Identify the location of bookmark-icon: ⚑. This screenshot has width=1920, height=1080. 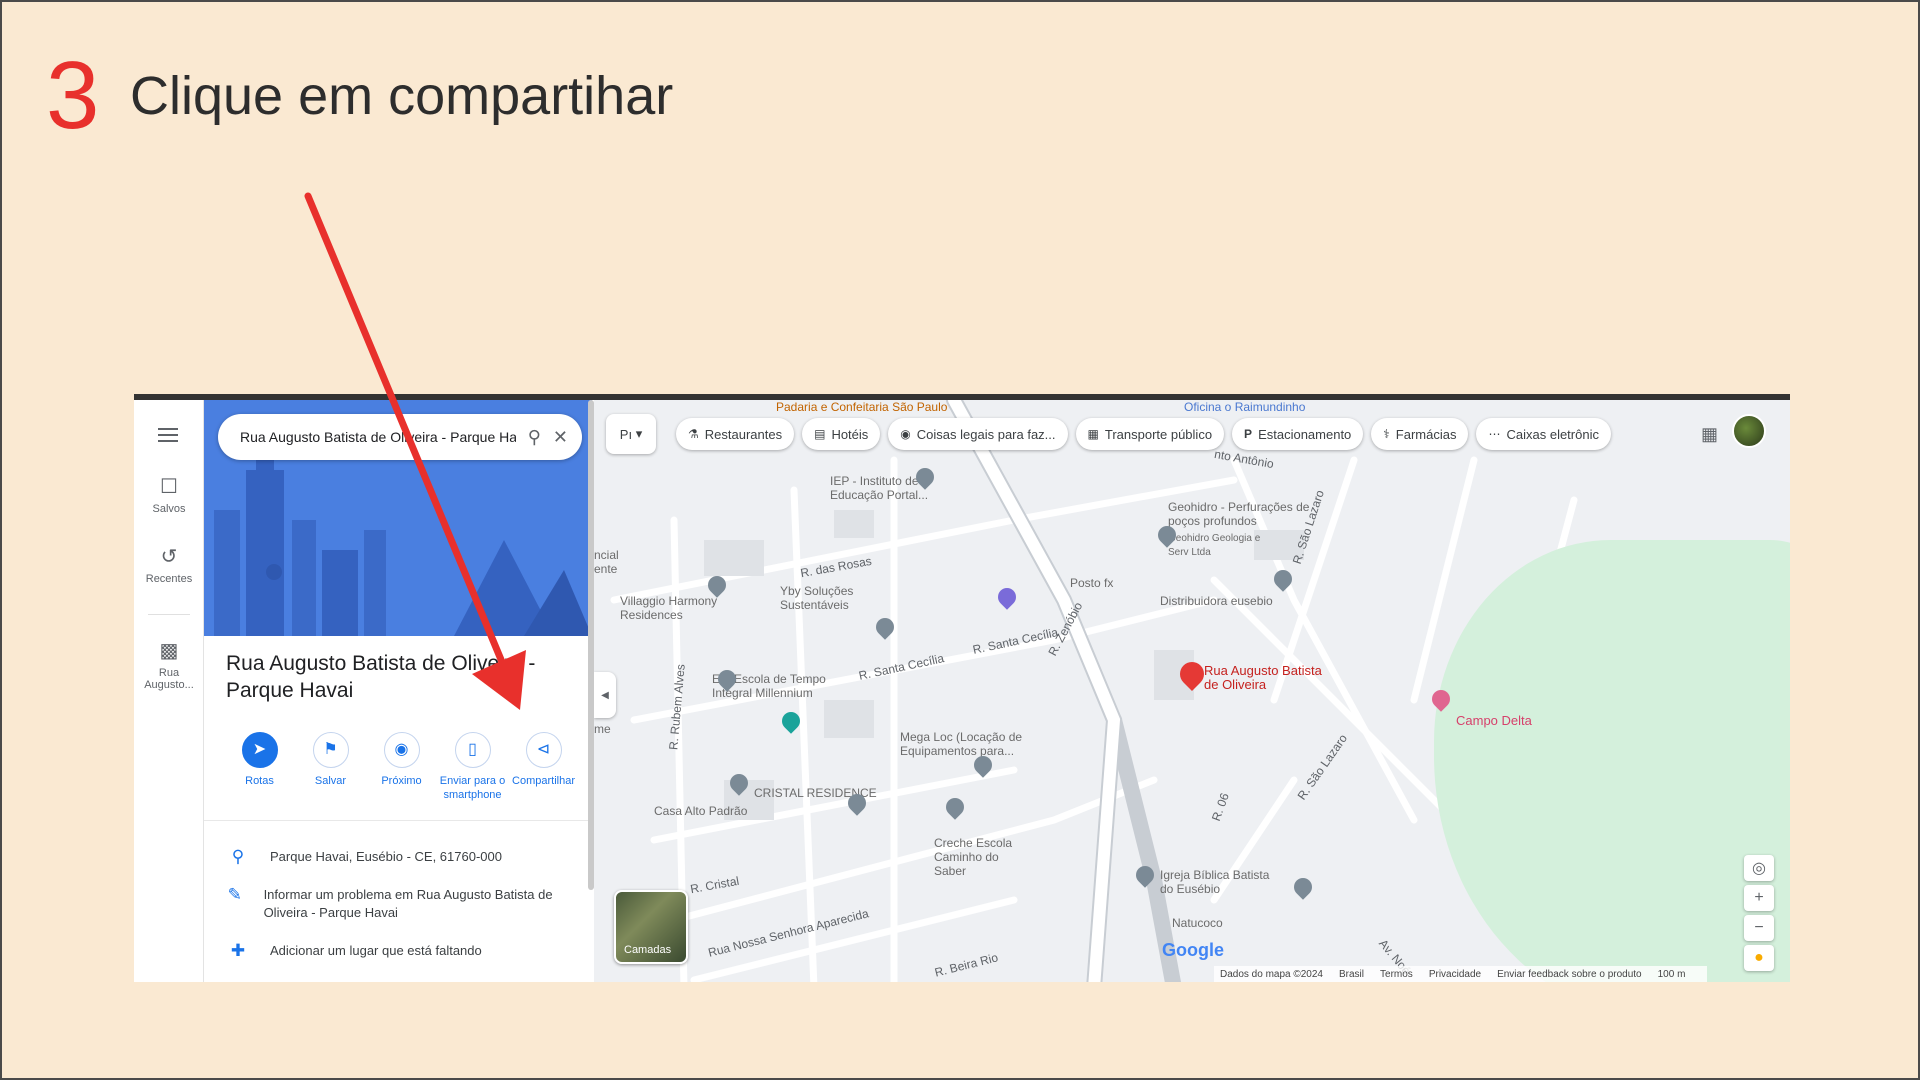
(330, 750).